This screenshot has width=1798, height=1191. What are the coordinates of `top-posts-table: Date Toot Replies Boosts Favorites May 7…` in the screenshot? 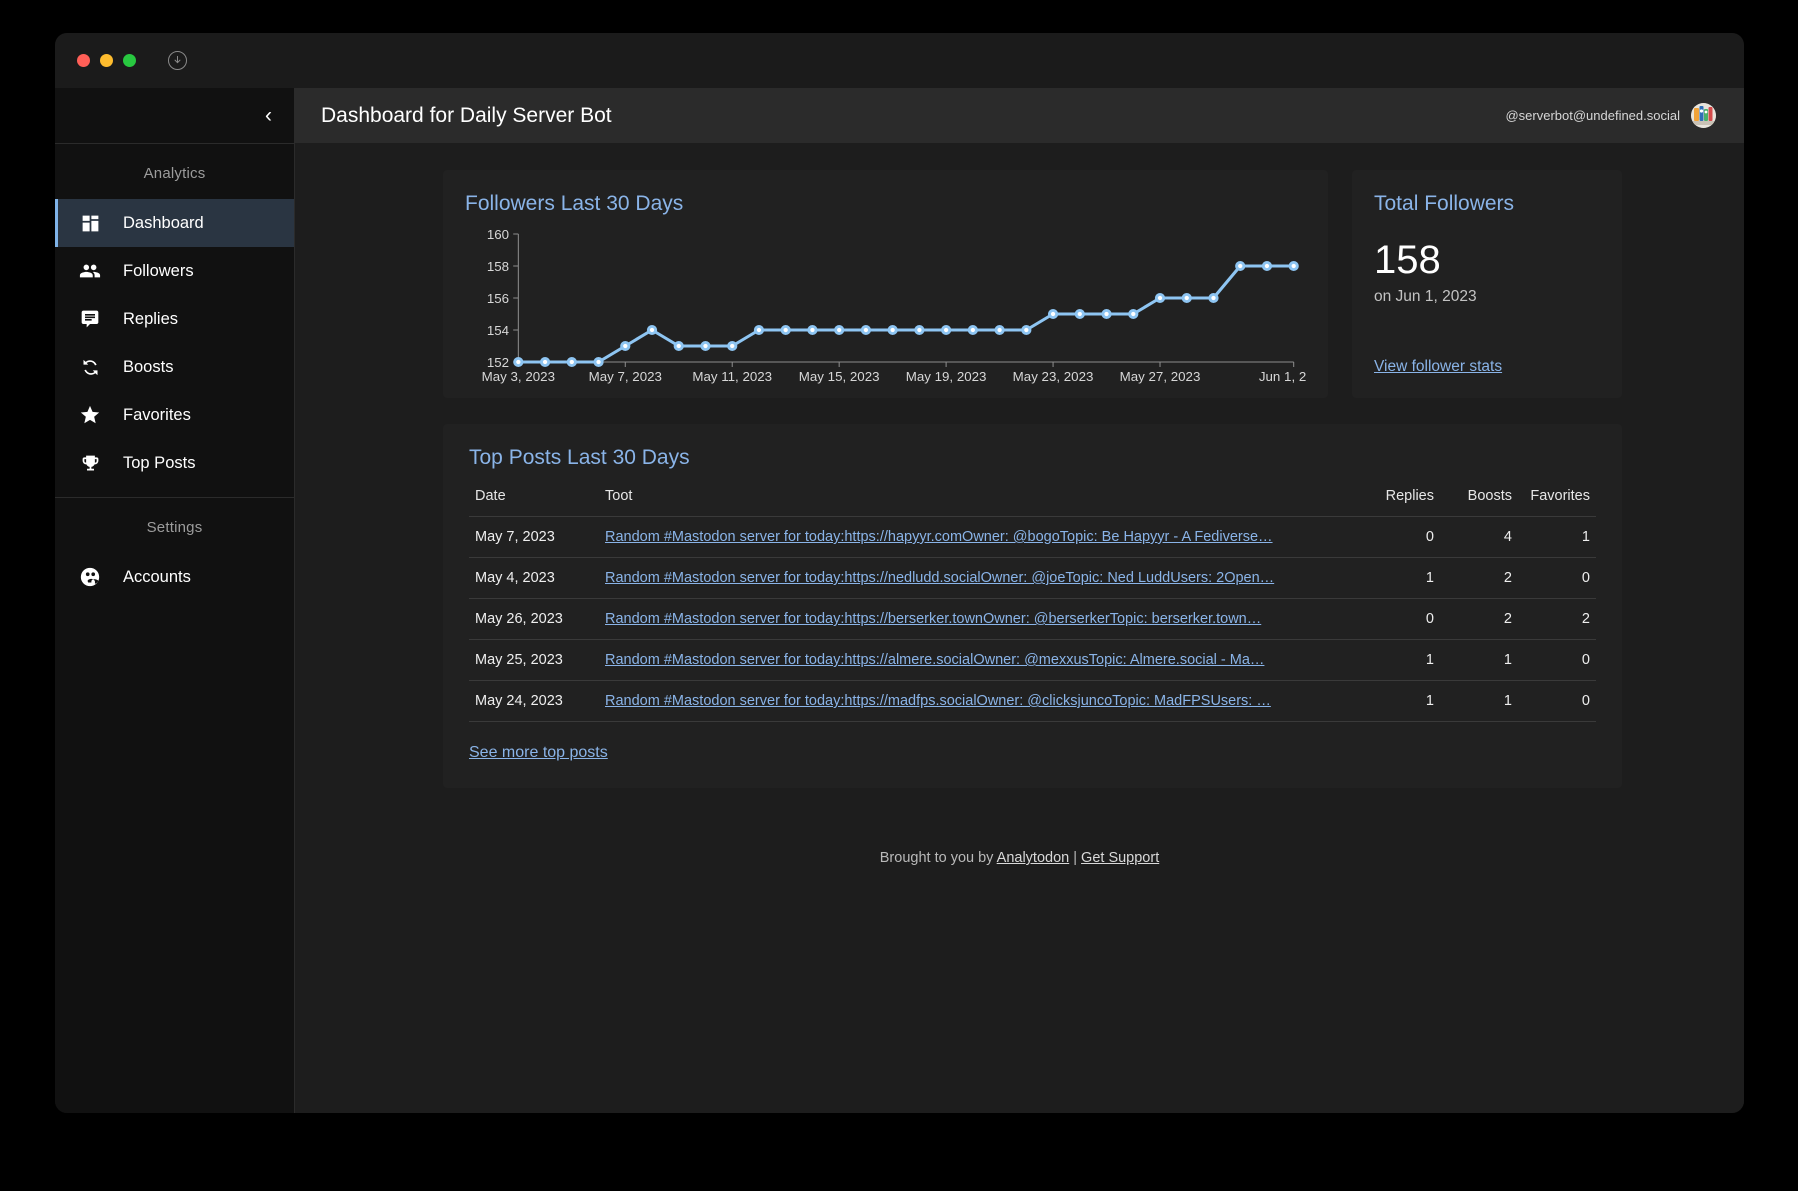 It's located at (1032, 601).